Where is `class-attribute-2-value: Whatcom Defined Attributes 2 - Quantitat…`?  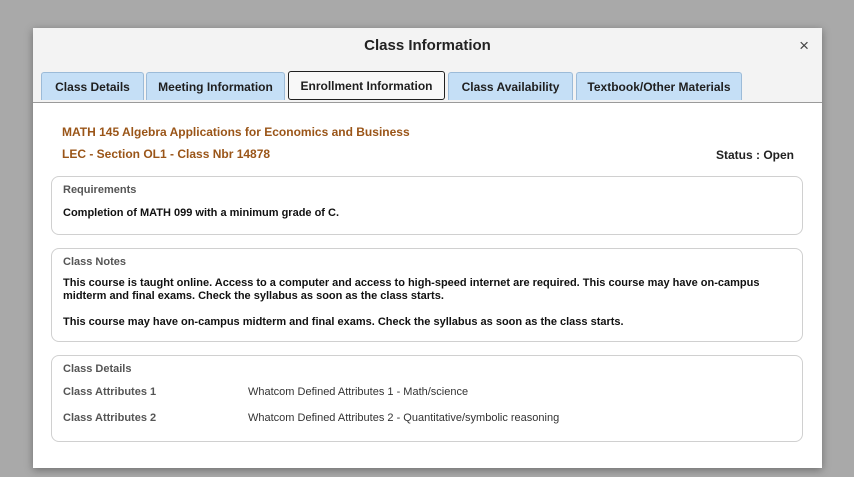 class-attribute-2-value: Whatcom Defined Attributes 2 - Quantitat… is located at coordinates (404, 418).